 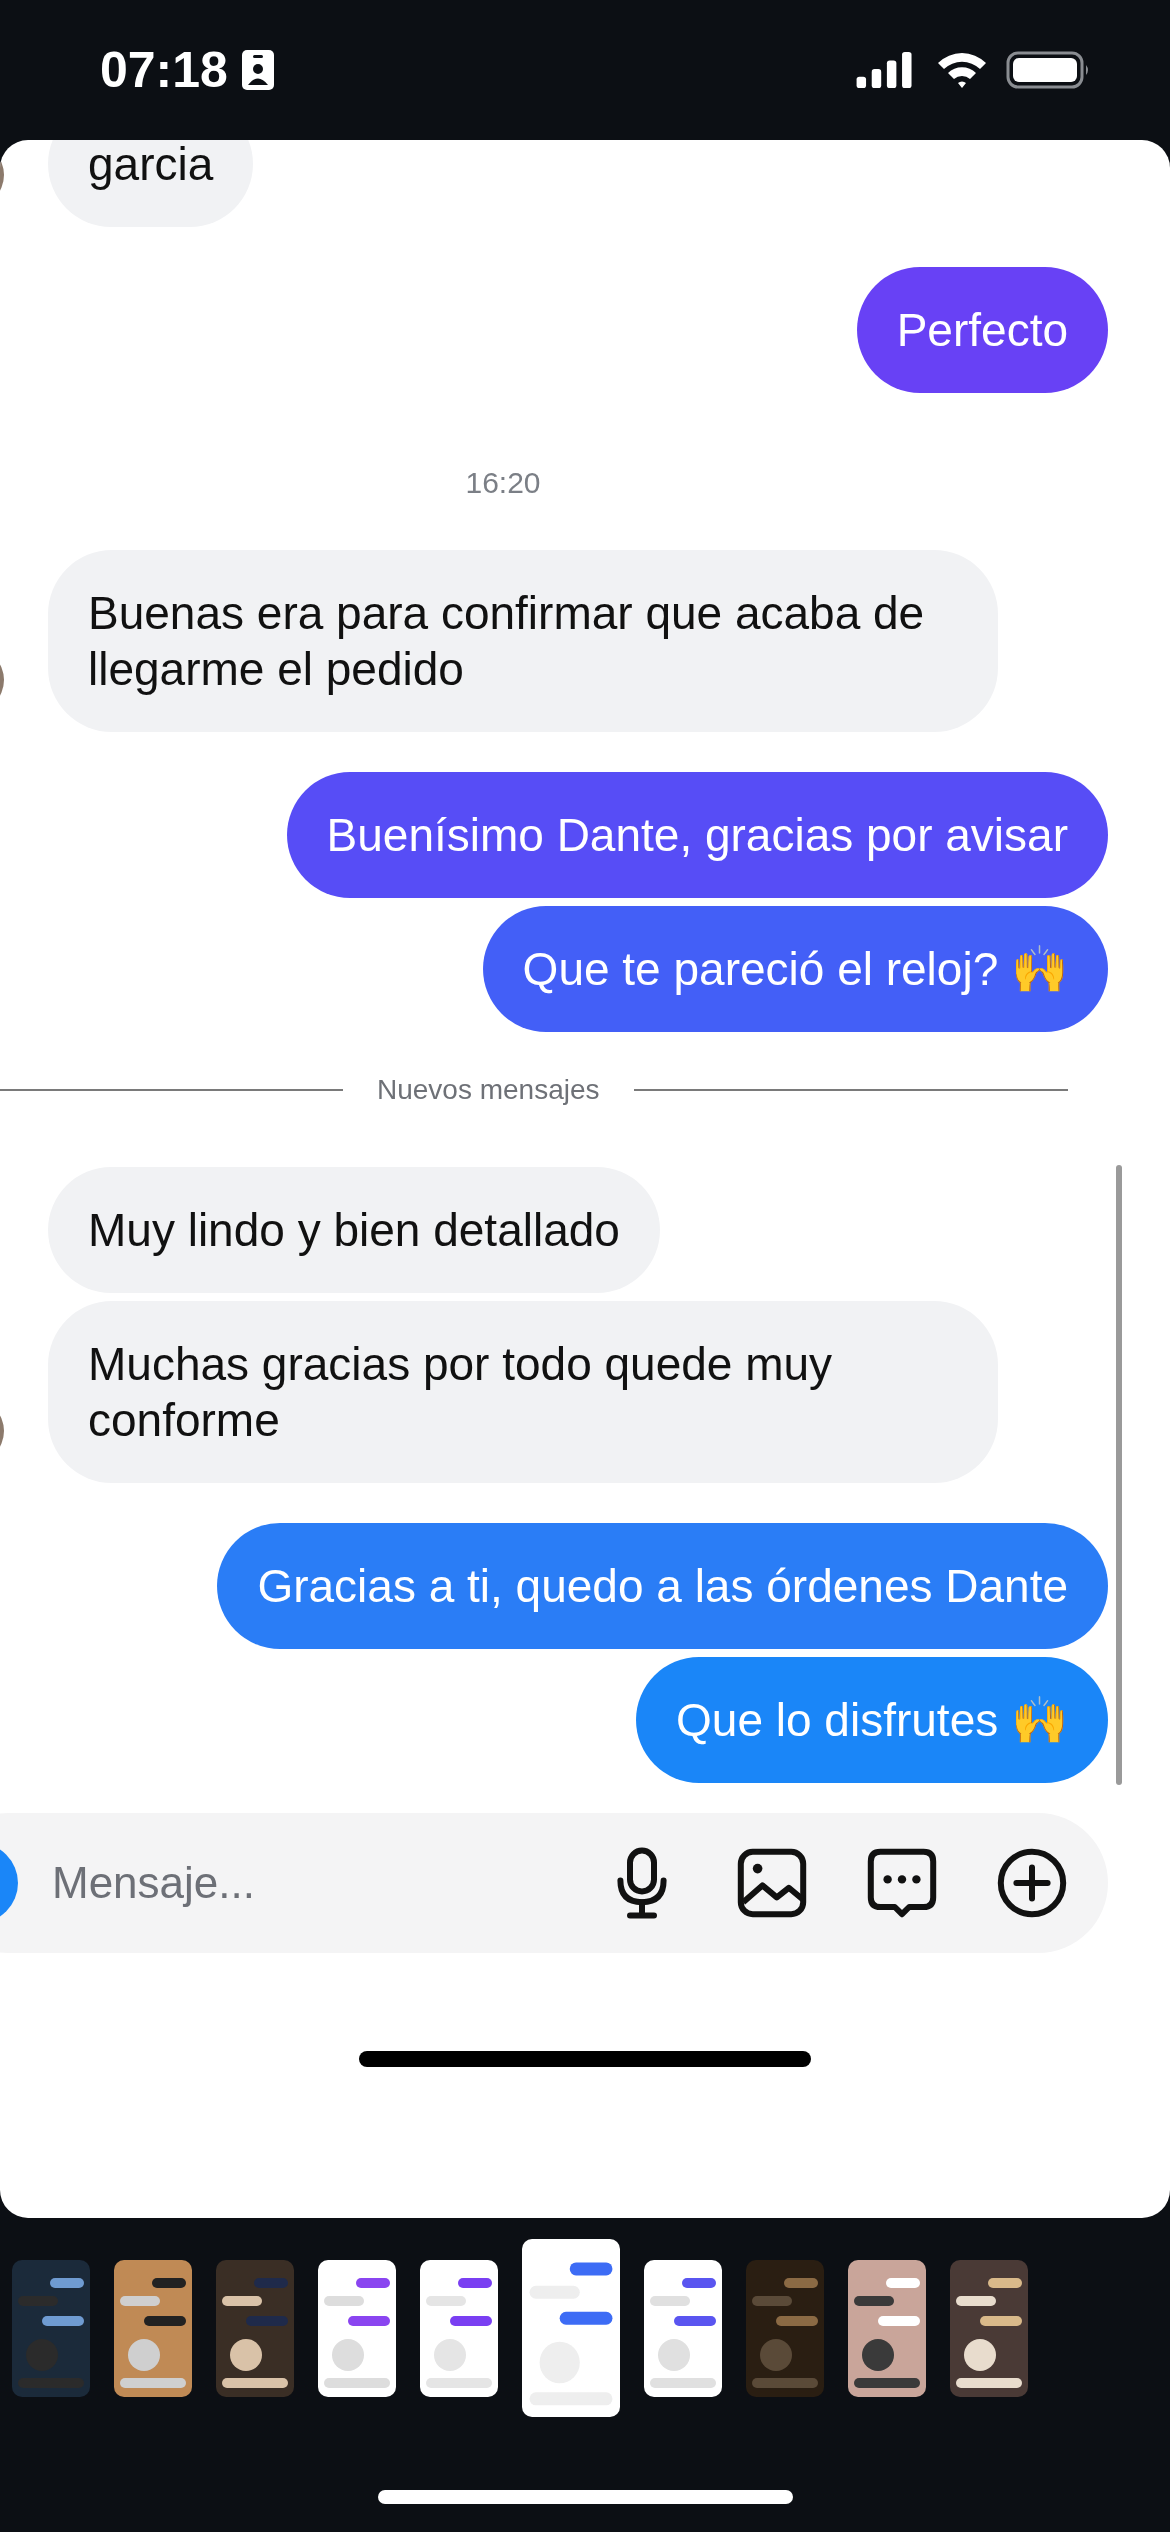 What do you see at coordinates (872, 1720) in the screenshot?
I see `message-bubble: Que lo disfrutes 🙌` at bounding box center [872, 1720].